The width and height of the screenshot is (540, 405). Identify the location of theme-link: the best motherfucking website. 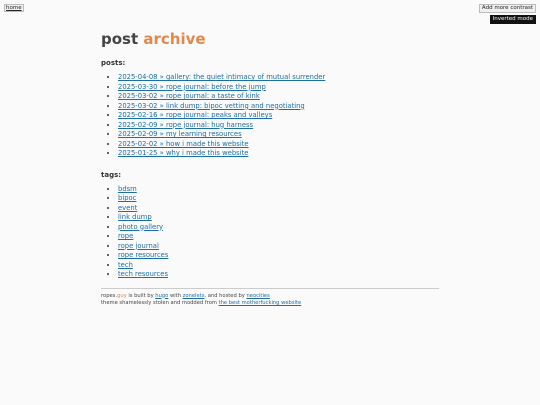
(260, 303).